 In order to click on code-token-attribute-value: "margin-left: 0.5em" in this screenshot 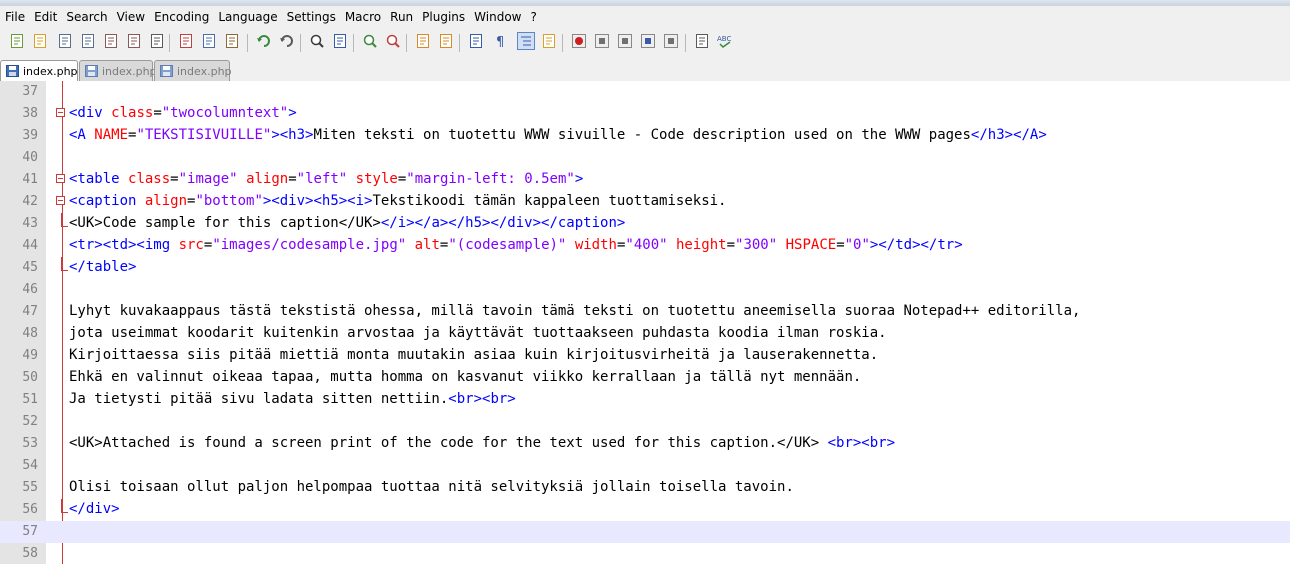, I will do `click(490, 179)`.